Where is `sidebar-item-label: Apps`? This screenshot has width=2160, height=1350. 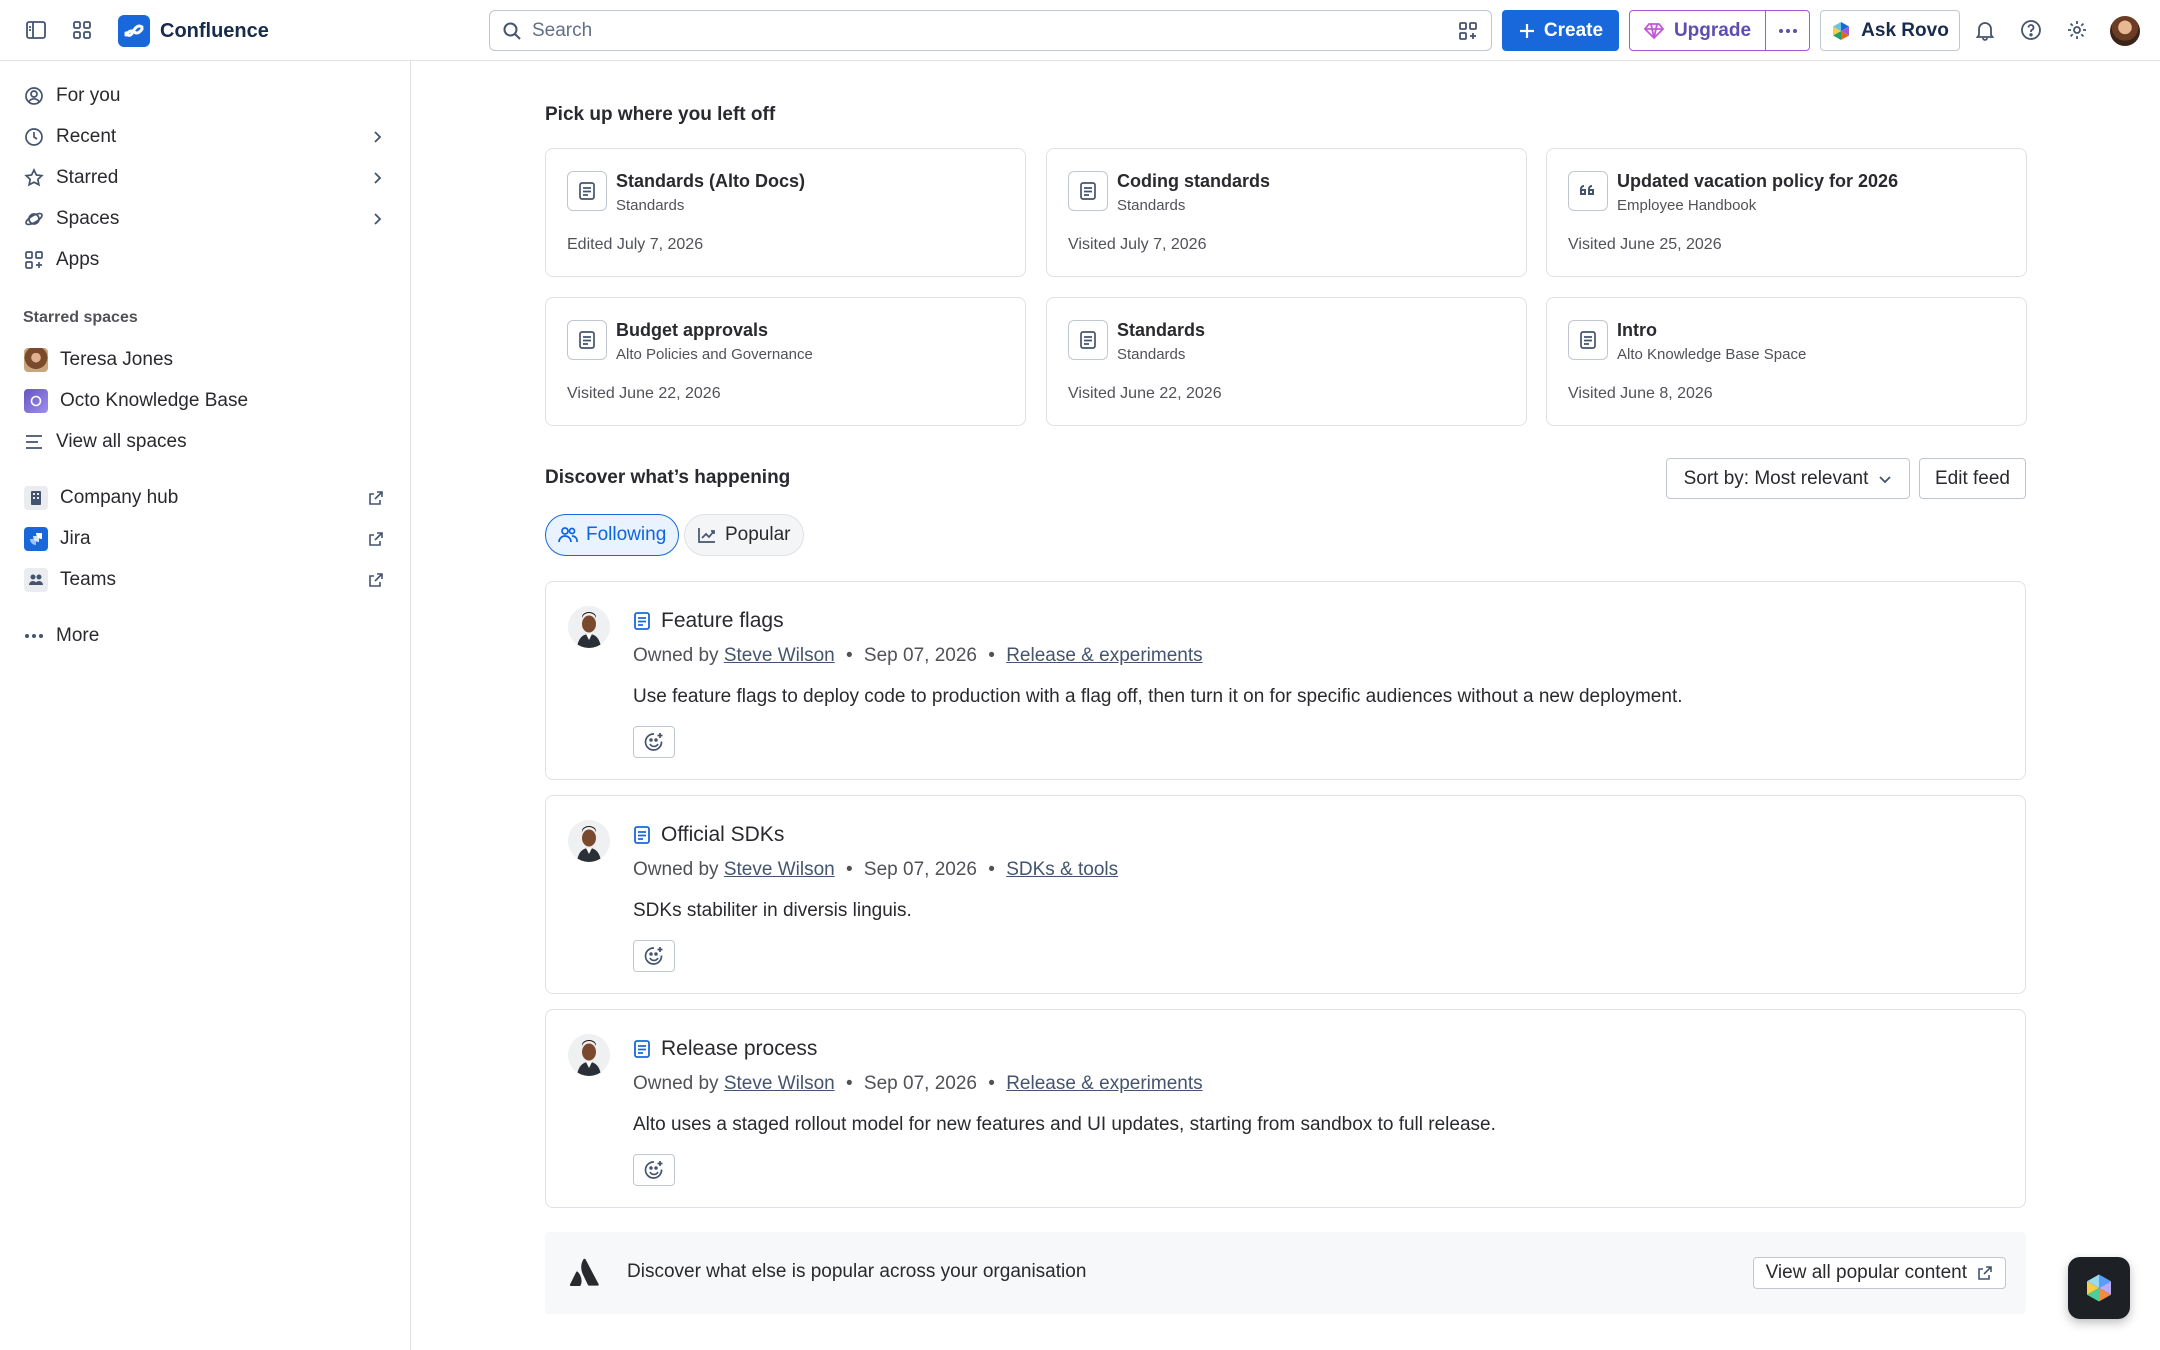 sidebar-item-label: Apps is located at coordinates (78, 259).